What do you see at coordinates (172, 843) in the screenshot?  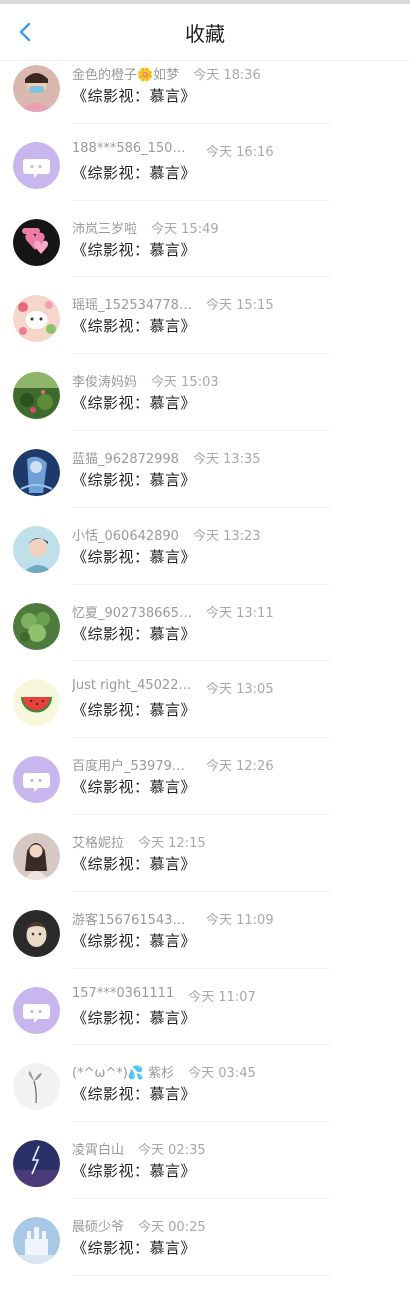 I see `timestamp: 今天 12:15` at bounding box center [172, 843].